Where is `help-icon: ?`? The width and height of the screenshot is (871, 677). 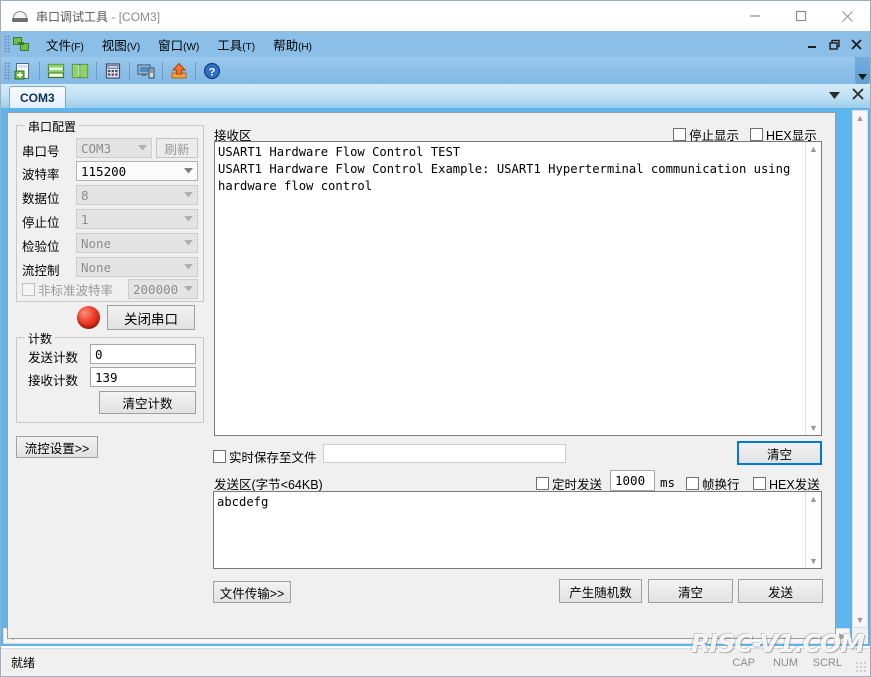
help-icon: ? is located at coordinates (212, 71).